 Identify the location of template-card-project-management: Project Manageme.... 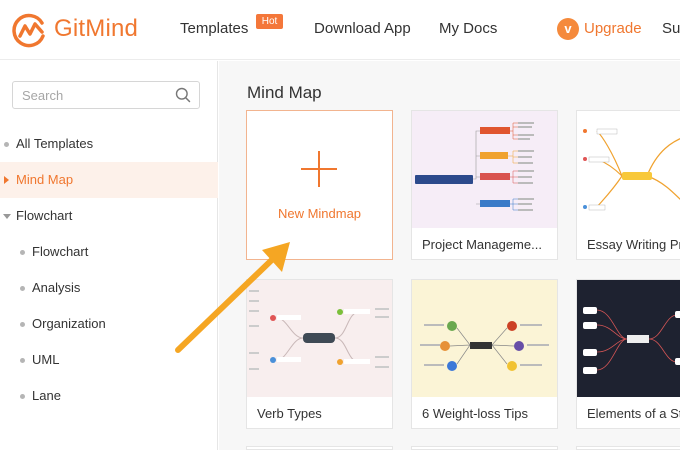
(484, 185).